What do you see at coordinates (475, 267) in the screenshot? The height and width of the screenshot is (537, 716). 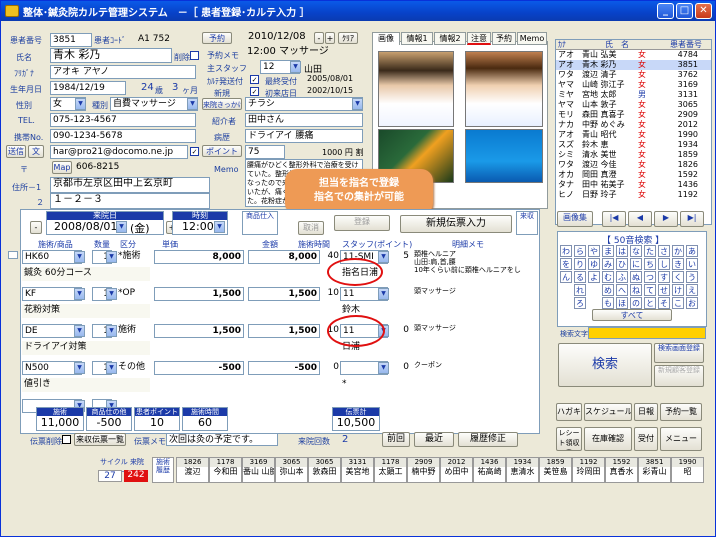 I see `item-memo: 頚椎ヘルニア 山田:肩,首,腰 10年くらい前に頚椎ヘルニアをし` at bounding box center [475, 267].